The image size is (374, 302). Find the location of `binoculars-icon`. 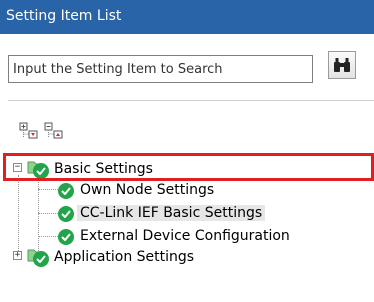

binoculars-icon is located at coordinates (342, 65).